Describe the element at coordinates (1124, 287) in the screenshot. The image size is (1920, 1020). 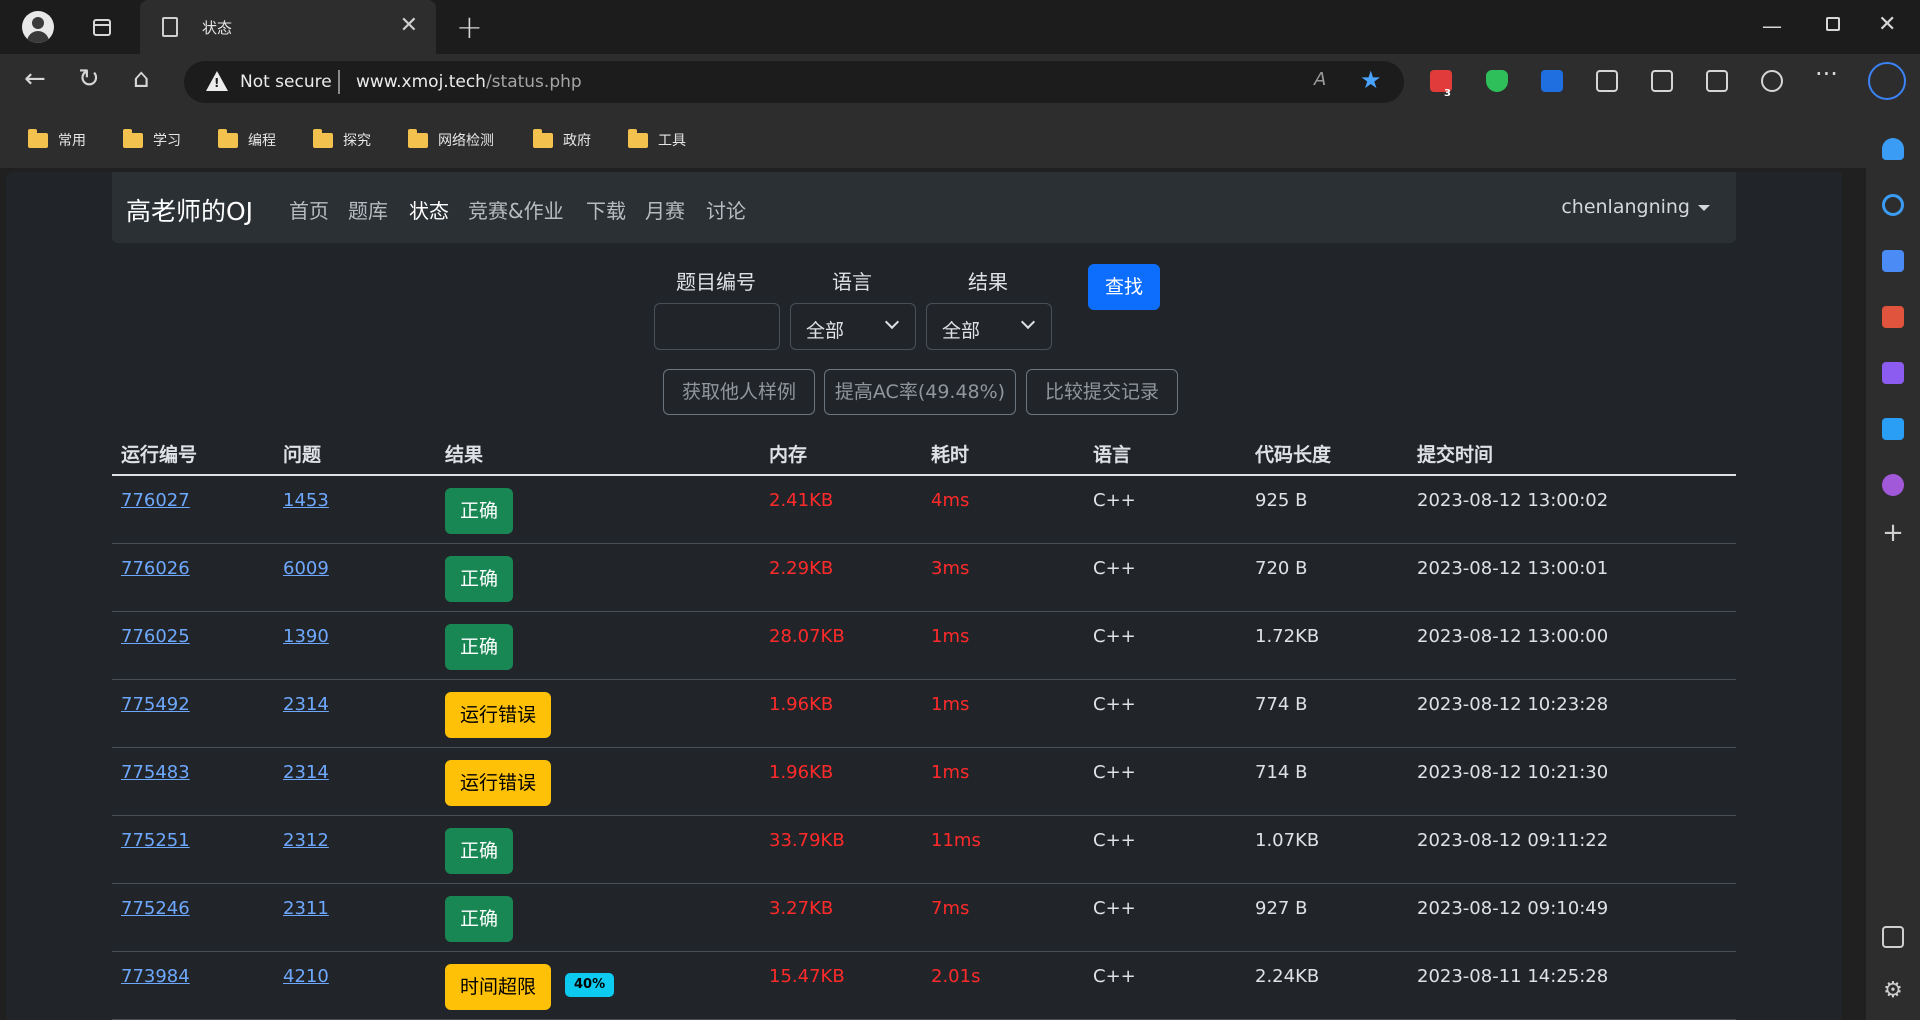
I see `search-button: 查找` at that location.